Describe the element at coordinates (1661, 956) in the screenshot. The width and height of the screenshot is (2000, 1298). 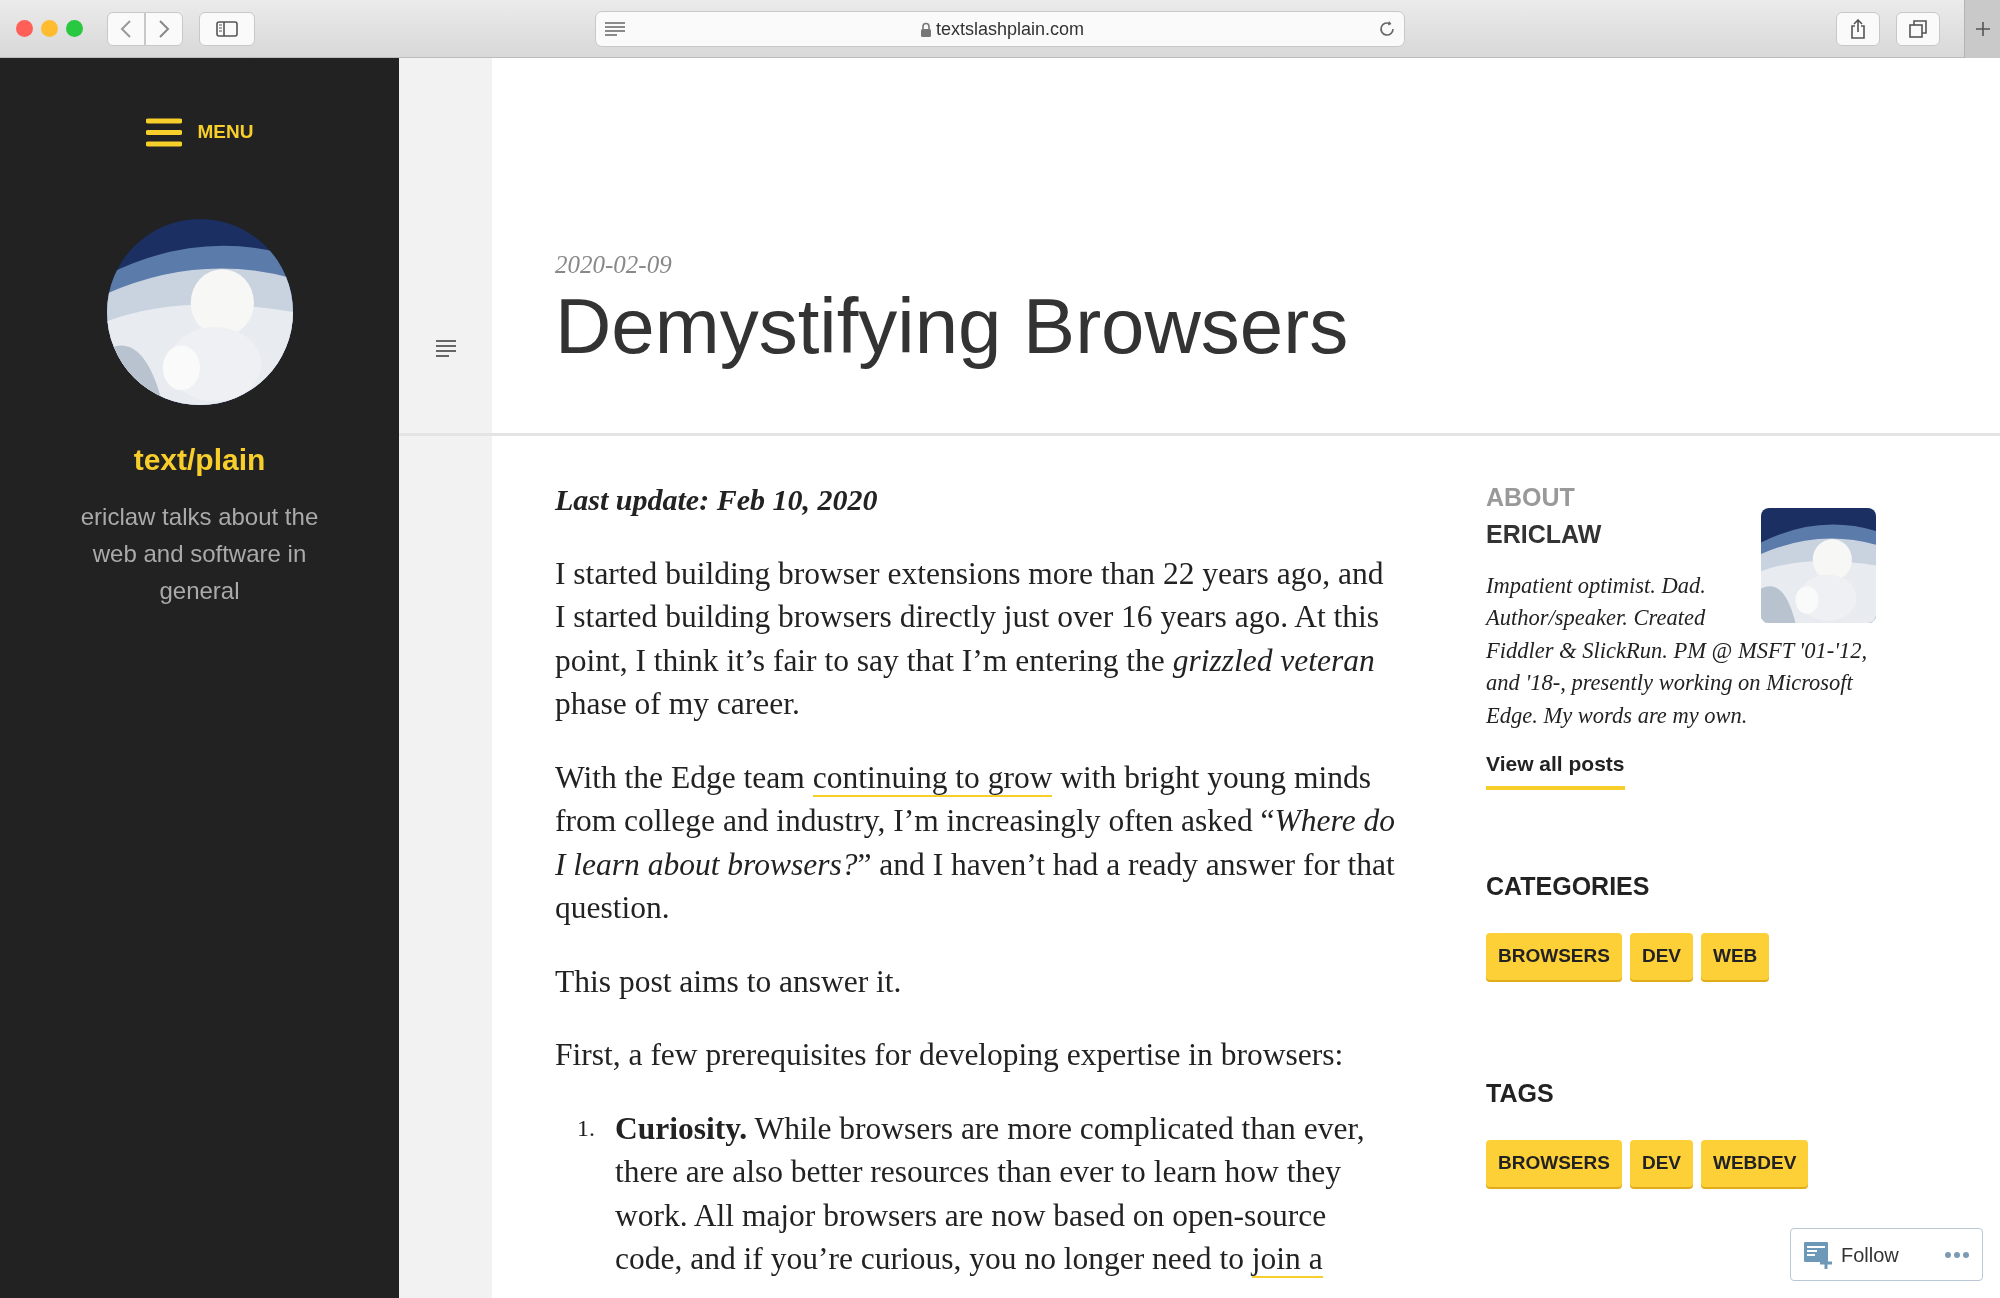
I see `category-chip: DEV` at that location.